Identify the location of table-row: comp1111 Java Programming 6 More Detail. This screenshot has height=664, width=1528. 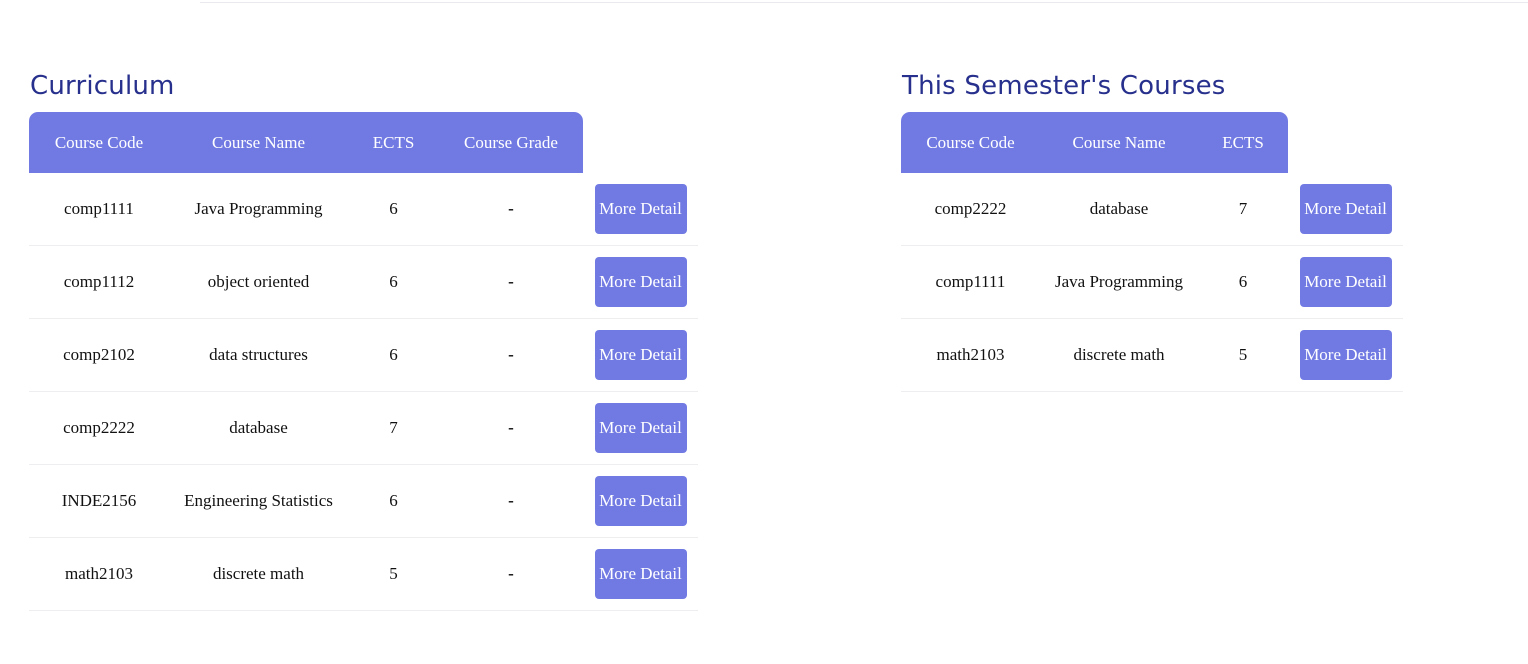
(1152, 282).